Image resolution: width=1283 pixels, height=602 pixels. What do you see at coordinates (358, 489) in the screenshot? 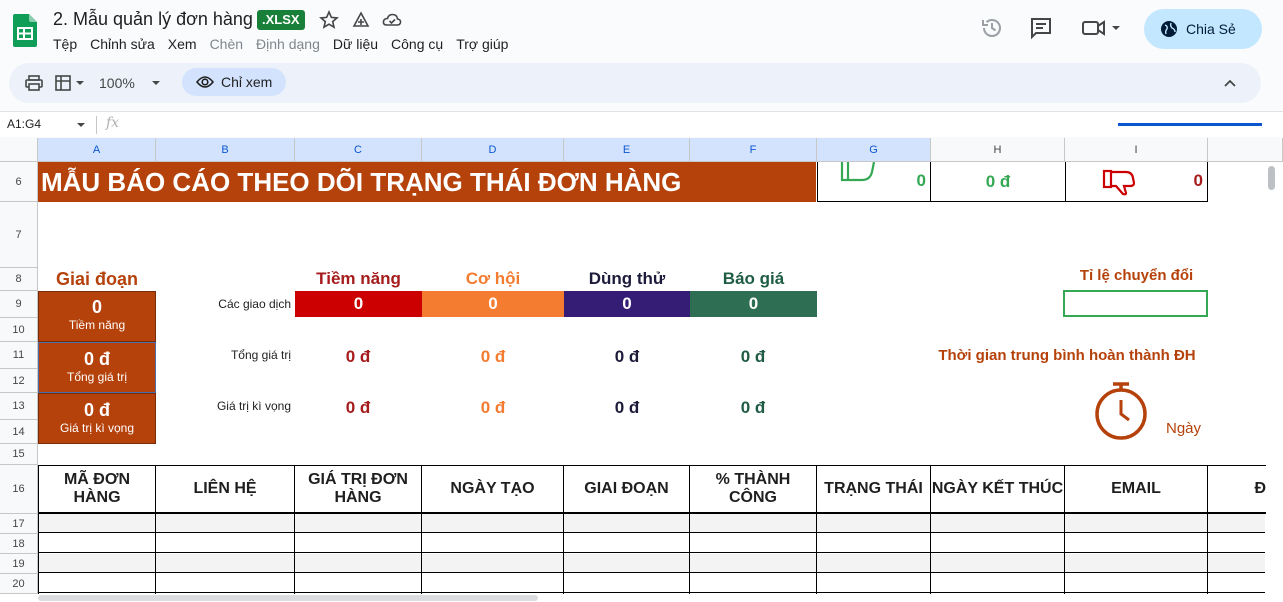
I see `table-header-order-value: GIÁ TRỊ ĐƠN HÀNG` at bounding box center [358, 489].